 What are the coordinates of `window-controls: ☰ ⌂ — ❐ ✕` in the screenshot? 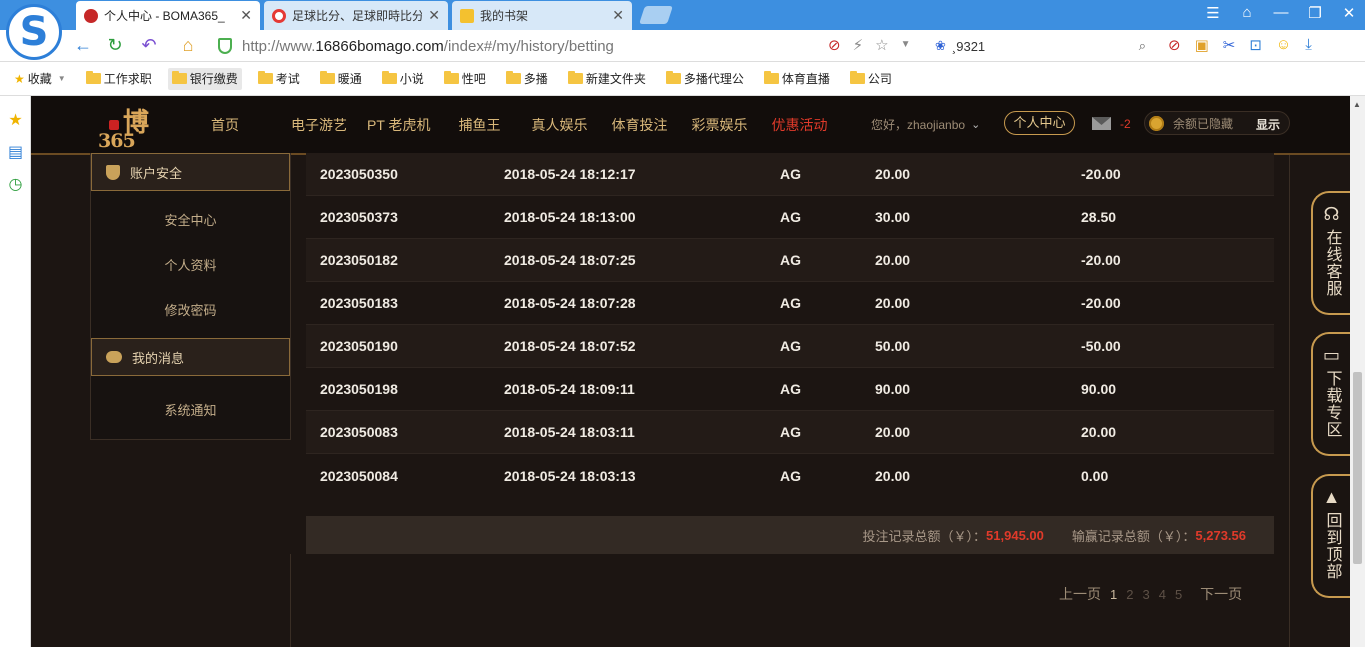 It's located at (1281, 13).